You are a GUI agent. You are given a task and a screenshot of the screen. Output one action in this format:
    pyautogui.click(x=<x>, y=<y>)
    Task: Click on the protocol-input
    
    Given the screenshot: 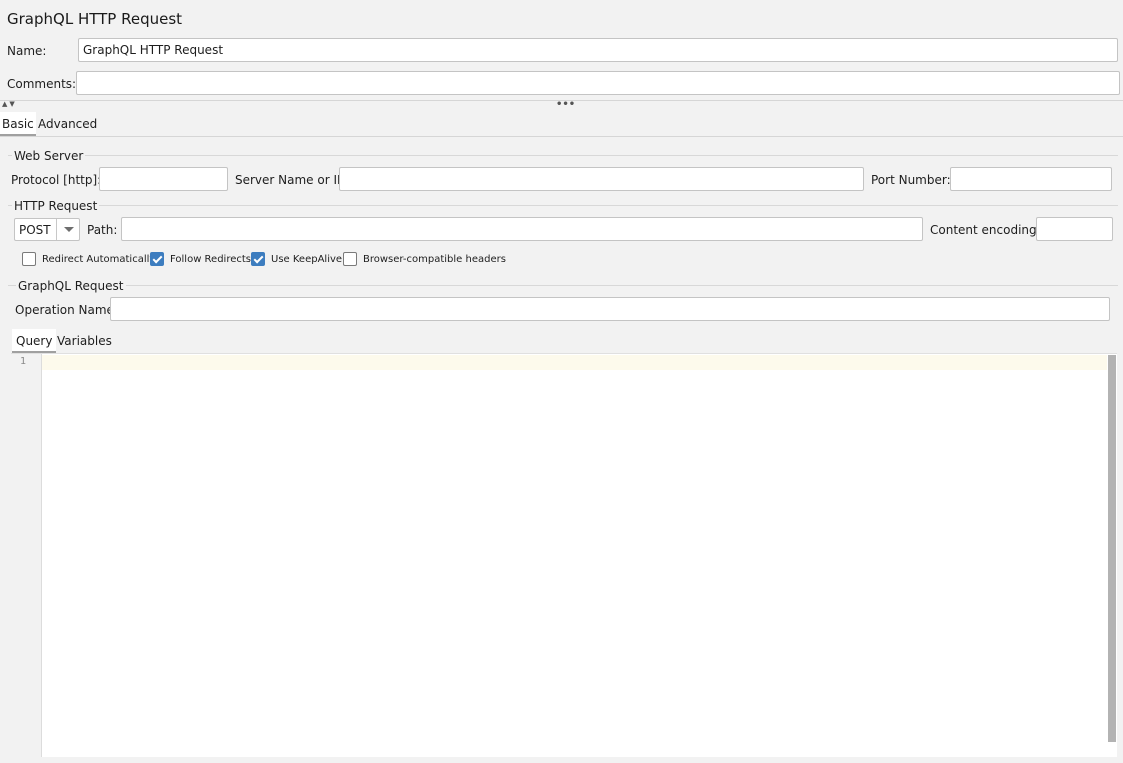 What is the action you would take?
    pyautogui.click(x=163, y=179)
    